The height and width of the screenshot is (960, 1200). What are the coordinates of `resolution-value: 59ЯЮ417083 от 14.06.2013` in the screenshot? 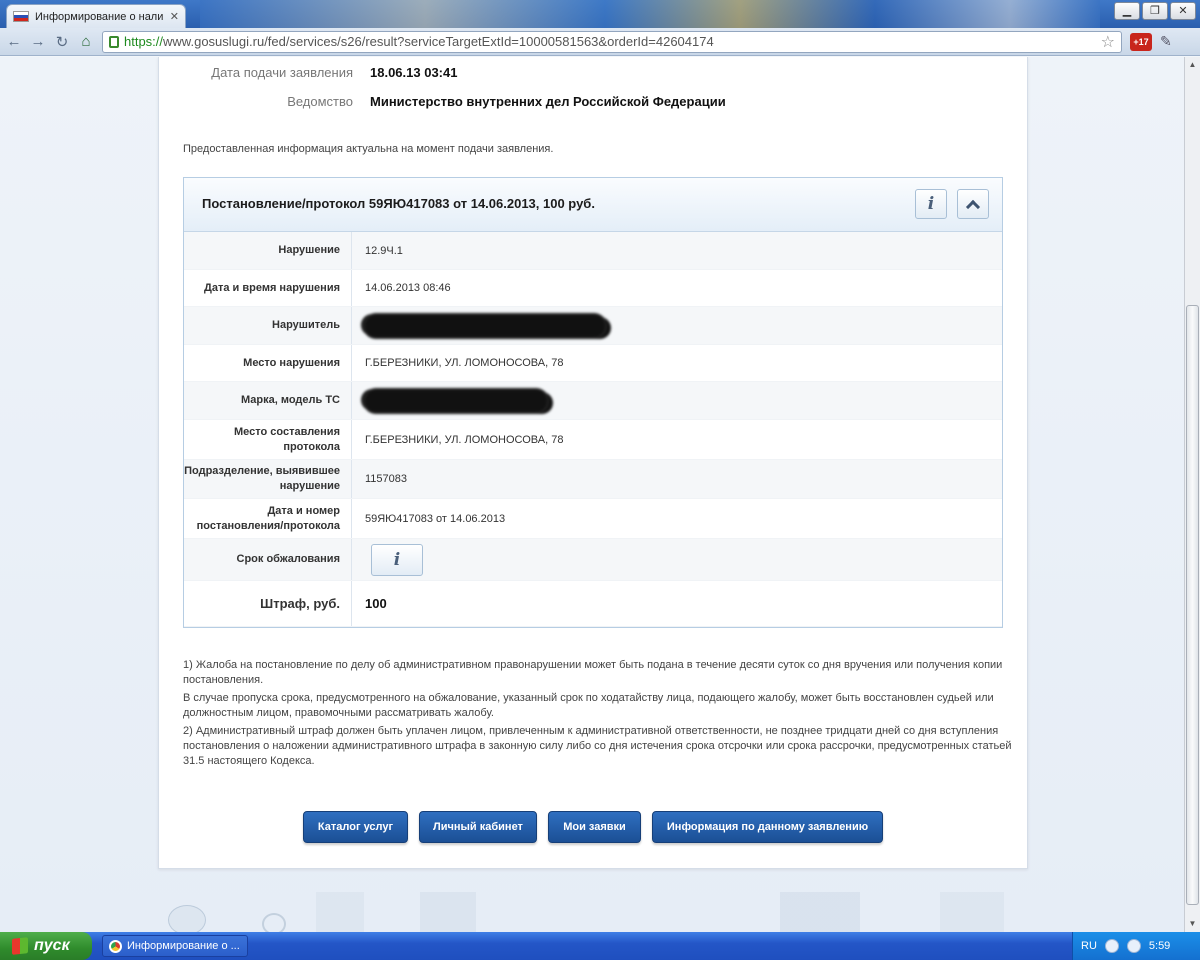 It's located at (435, 518).